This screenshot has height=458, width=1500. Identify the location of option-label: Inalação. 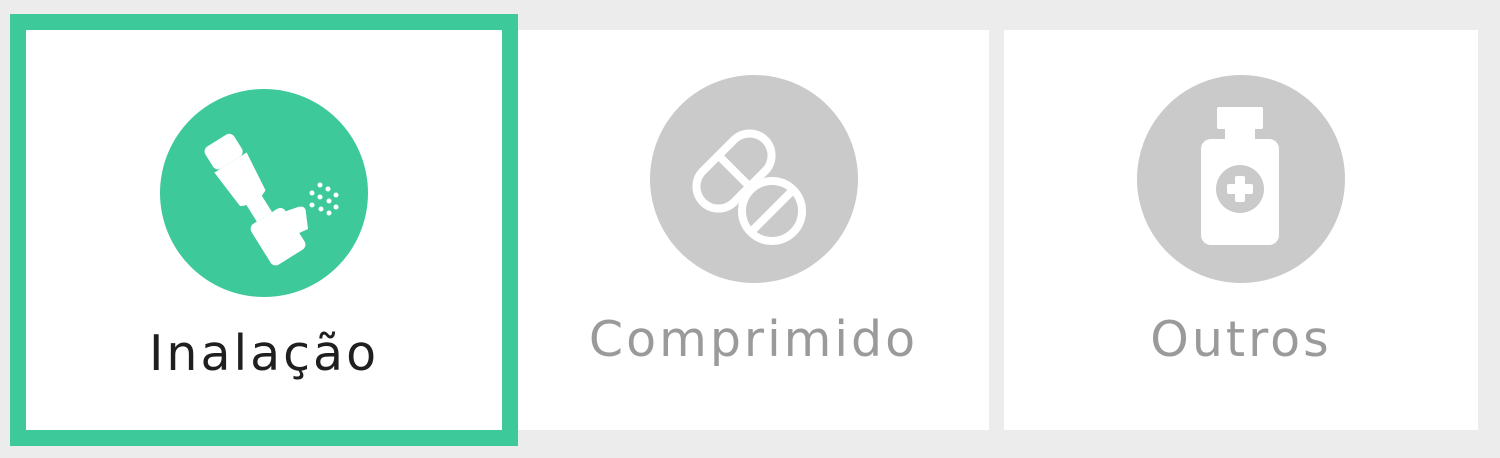
(264, 353).